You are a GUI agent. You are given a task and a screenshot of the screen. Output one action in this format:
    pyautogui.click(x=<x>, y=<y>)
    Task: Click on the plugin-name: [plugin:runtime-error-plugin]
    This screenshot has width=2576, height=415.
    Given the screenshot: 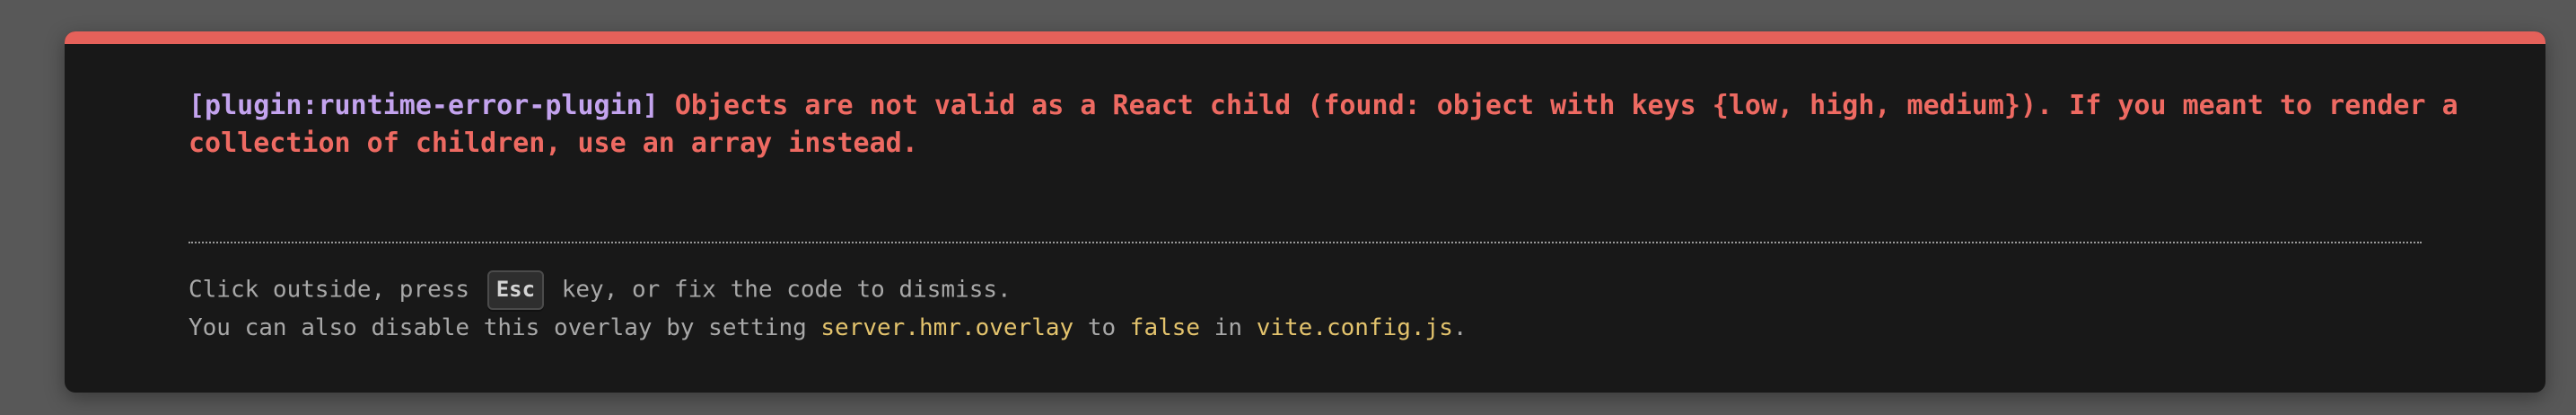 What is the action you would take?
    pyautogui.click(x=423, y=105)
    